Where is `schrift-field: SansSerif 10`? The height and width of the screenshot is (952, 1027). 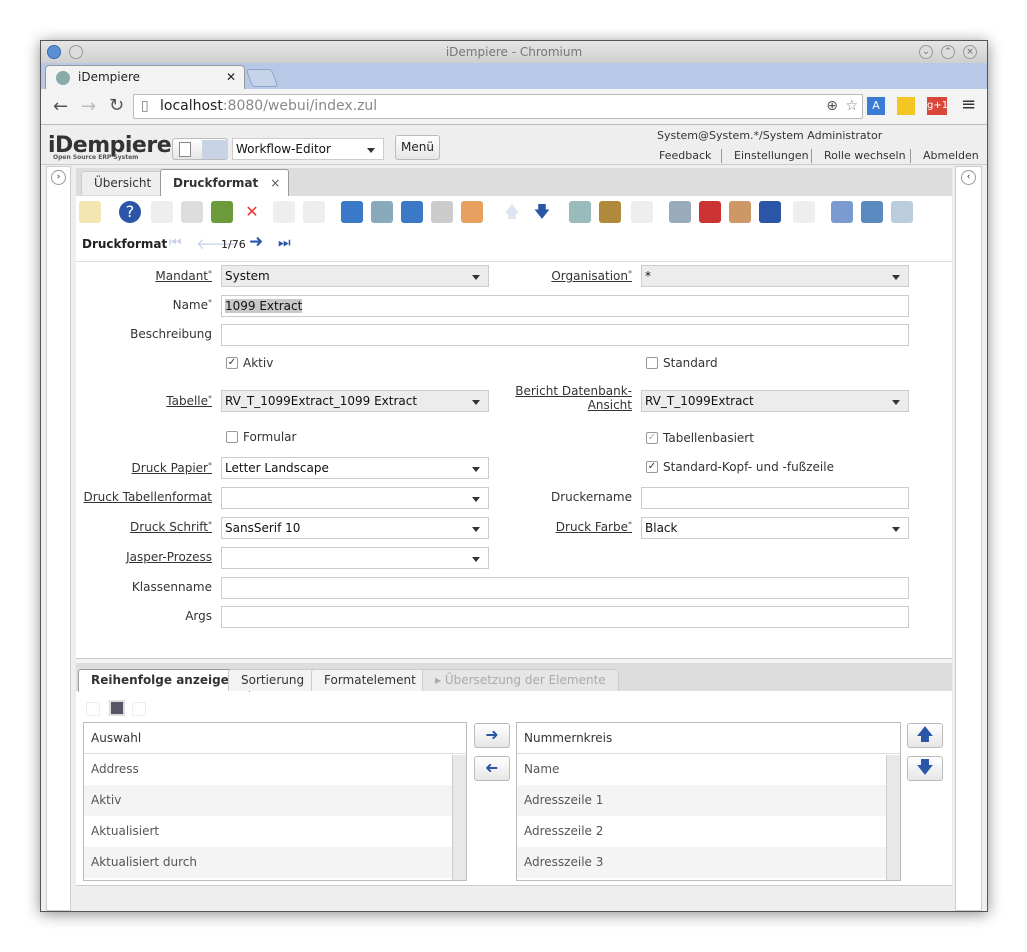 schrift-field: SansSerif 10 is located at coordinates (355, 528).